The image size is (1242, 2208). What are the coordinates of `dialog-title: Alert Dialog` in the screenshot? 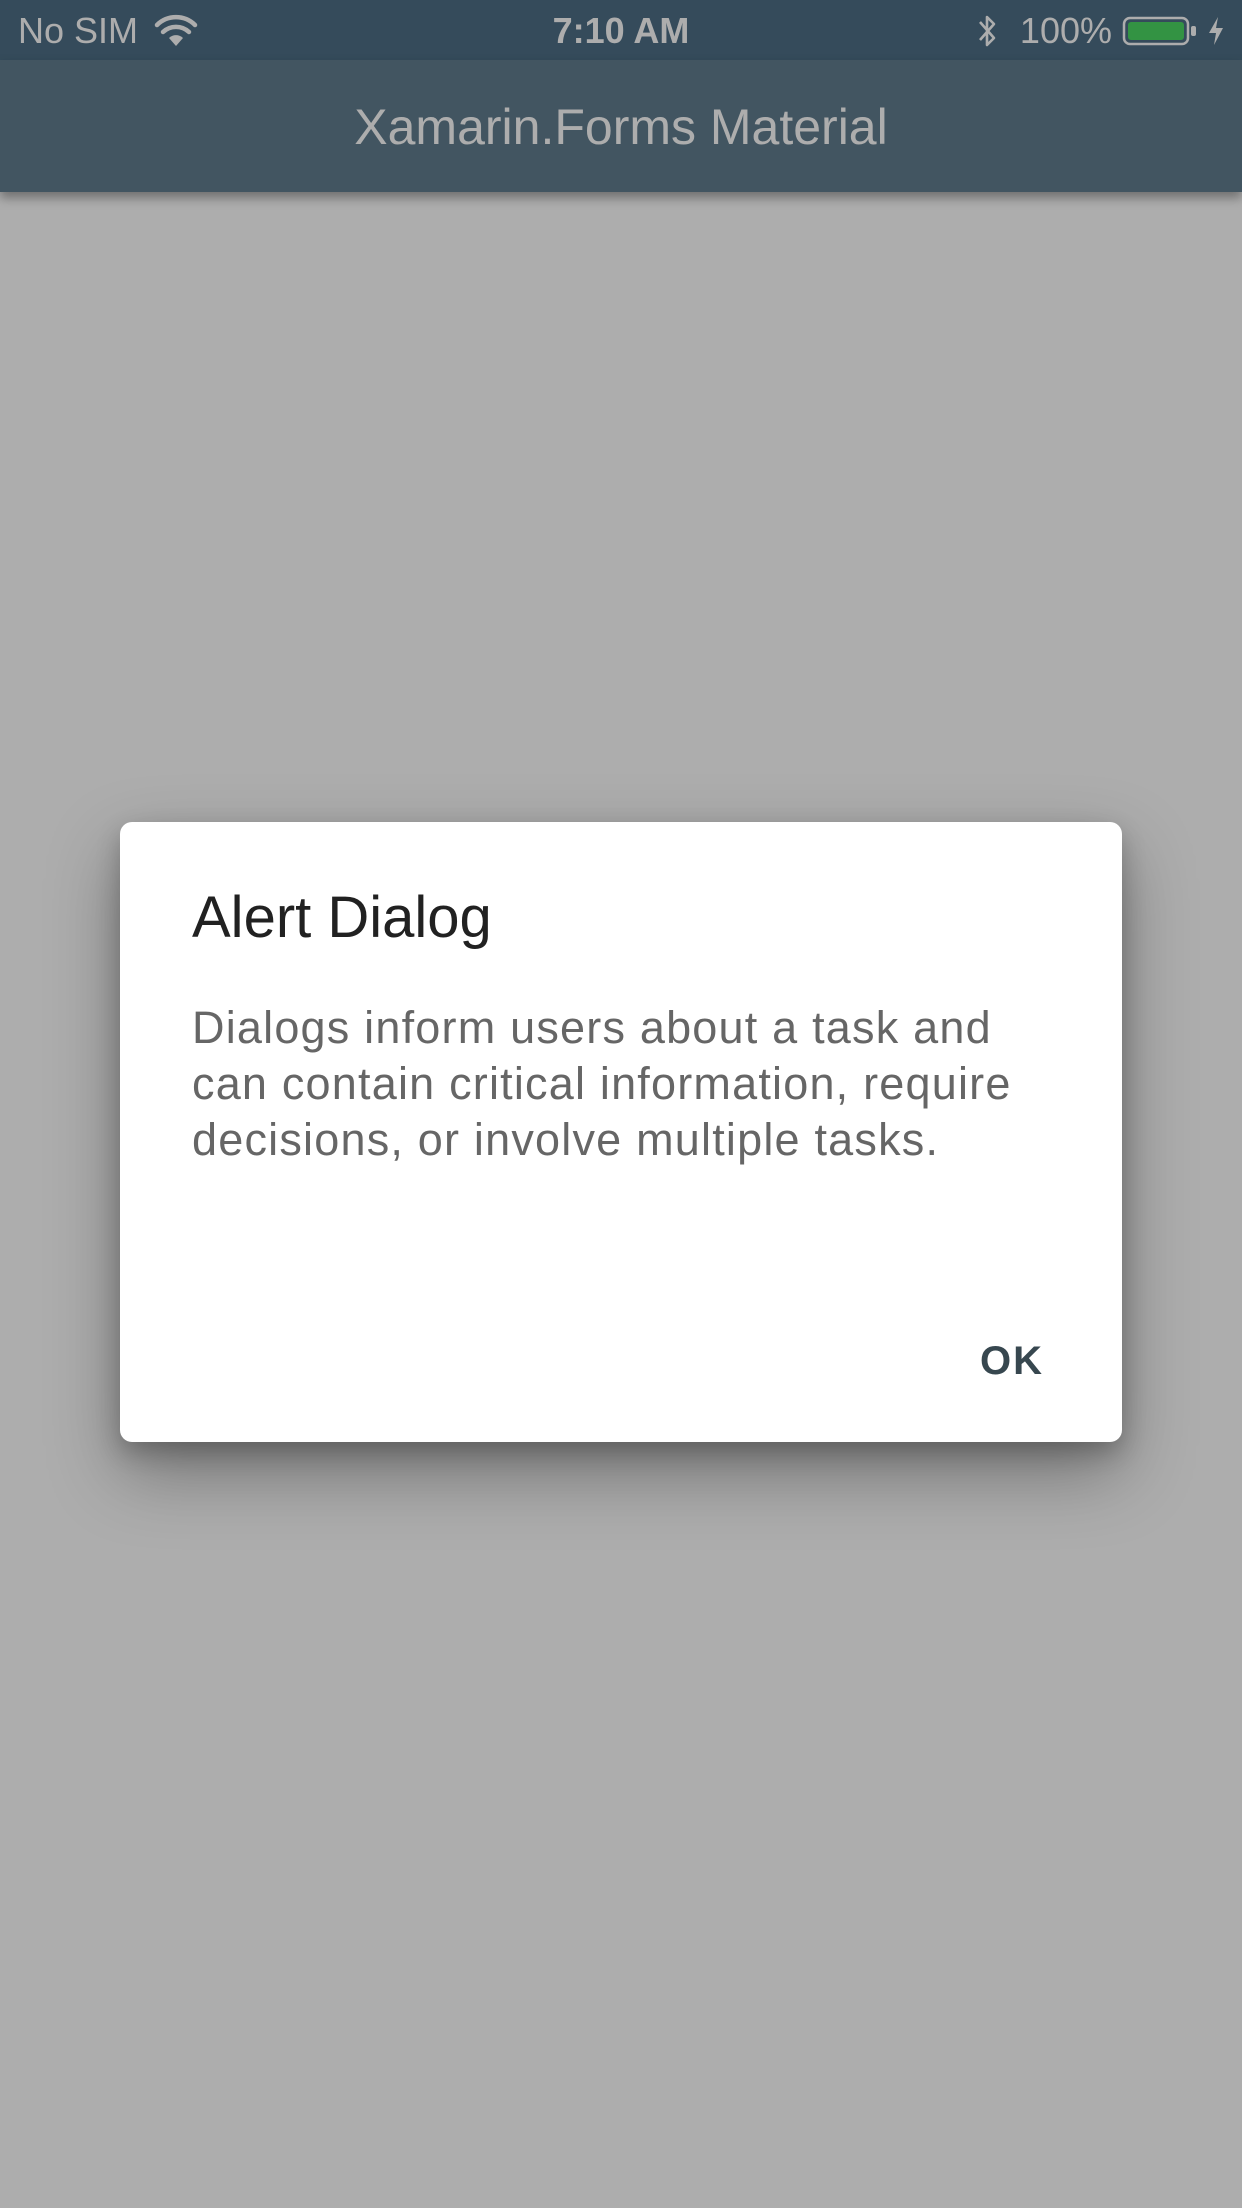 It's located at (342, 917).